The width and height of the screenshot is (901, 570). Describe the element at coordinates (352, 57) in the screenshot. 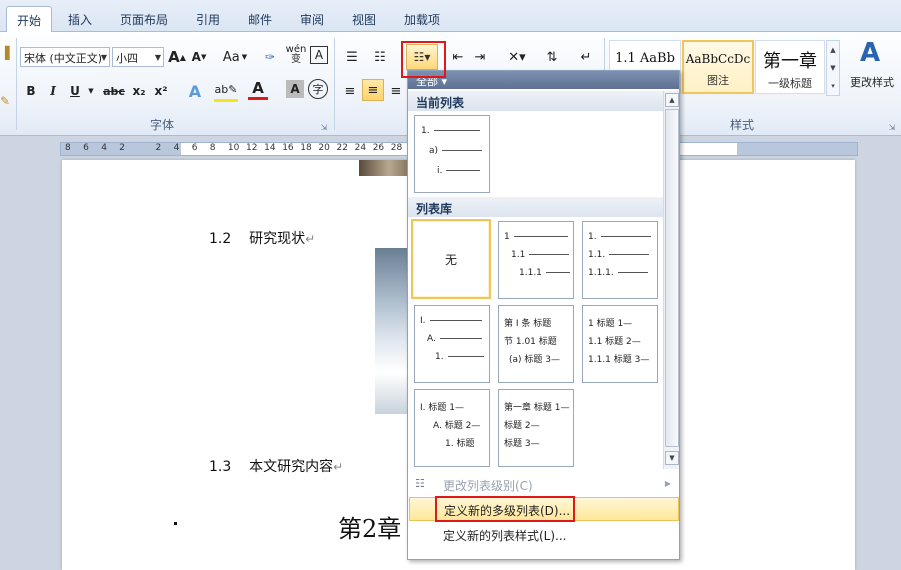

I see `bullets-icon: ☰` at that location.